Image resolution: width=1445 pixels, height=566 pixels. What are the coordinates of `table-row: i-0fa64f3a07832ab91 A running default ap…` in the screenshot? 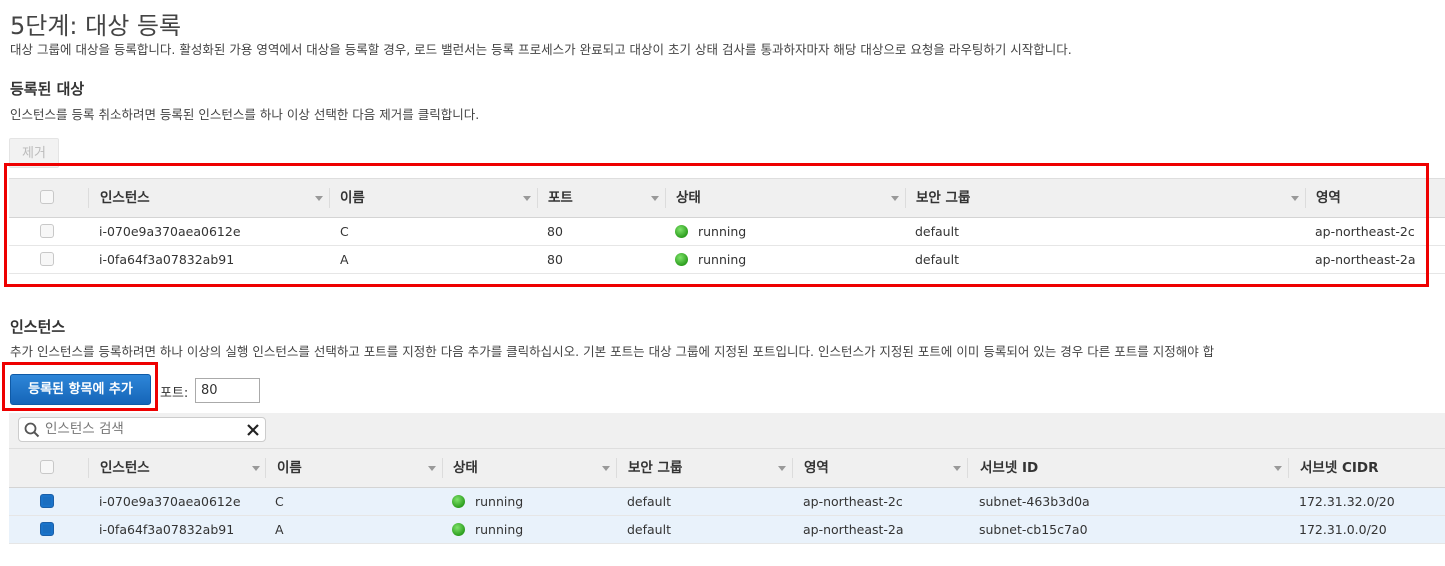 It's located at (727, 530).